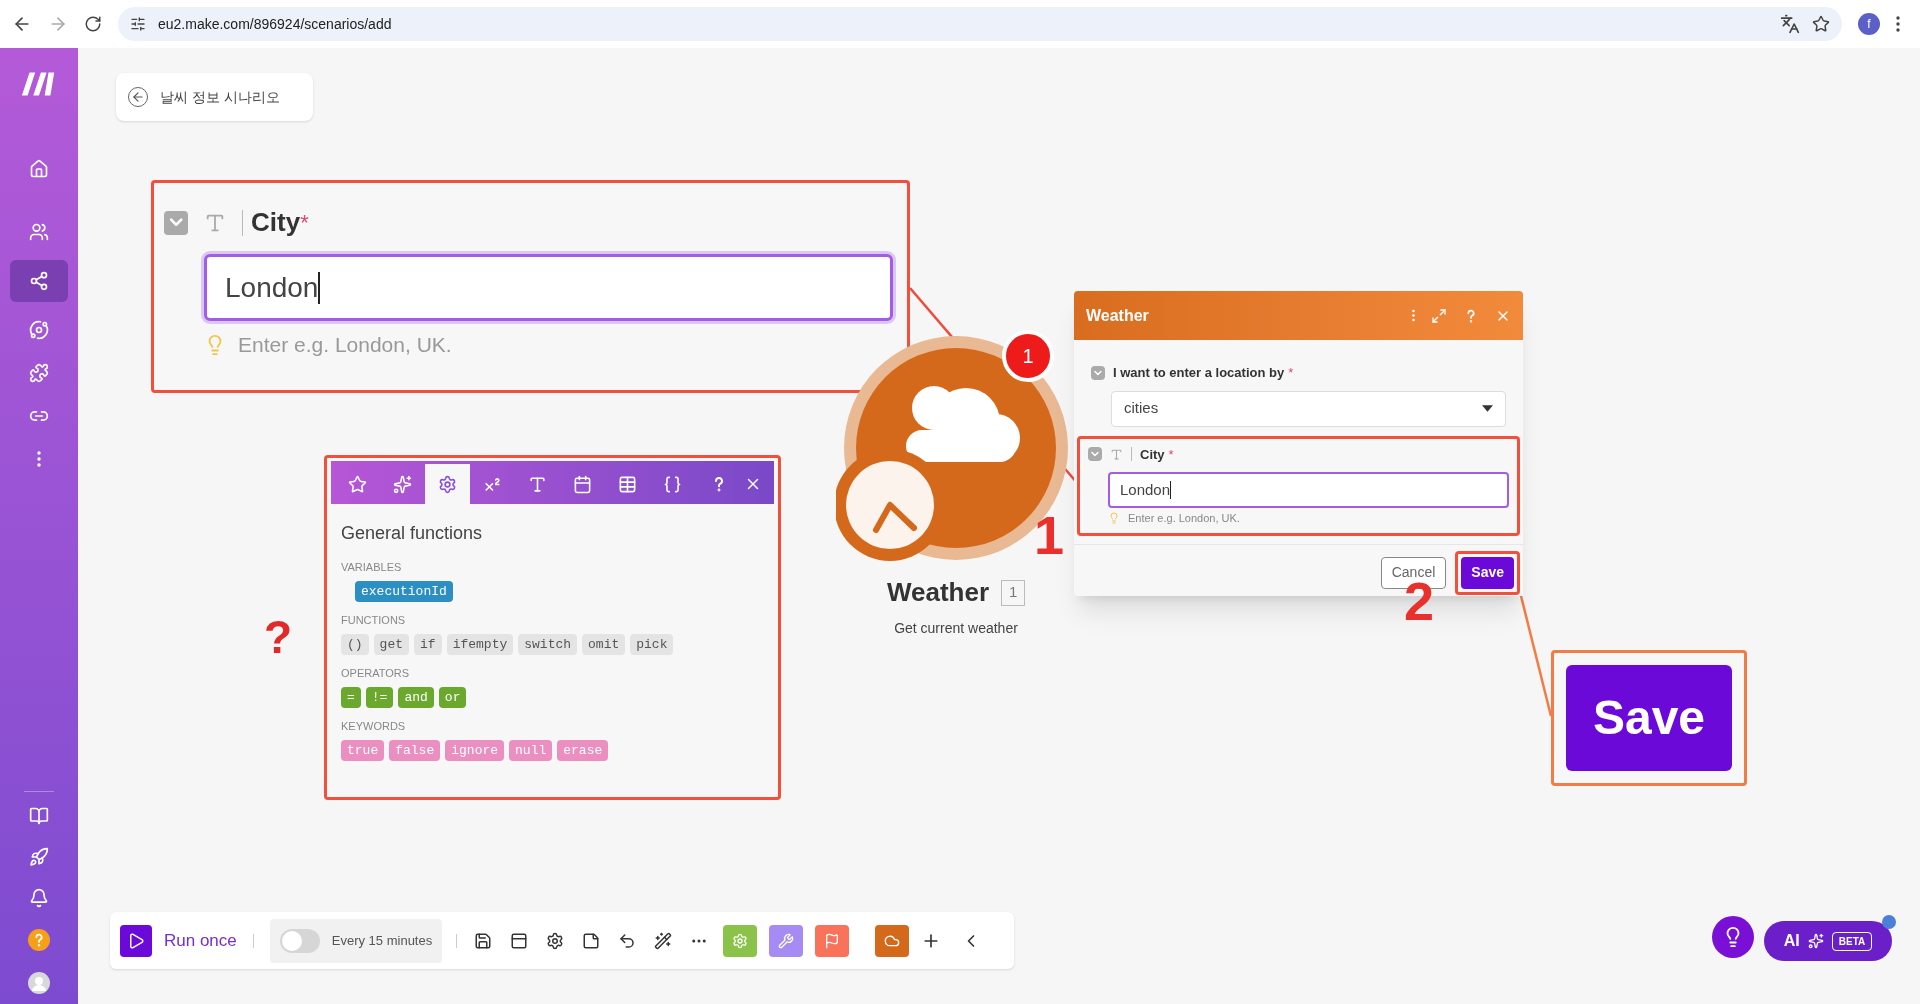 This screenshot has width=1920, height=1004. What do you see at coordinates (1308, 408) in the screenshot?
I see `location-select: cities` at bounding box center [1308, 408].